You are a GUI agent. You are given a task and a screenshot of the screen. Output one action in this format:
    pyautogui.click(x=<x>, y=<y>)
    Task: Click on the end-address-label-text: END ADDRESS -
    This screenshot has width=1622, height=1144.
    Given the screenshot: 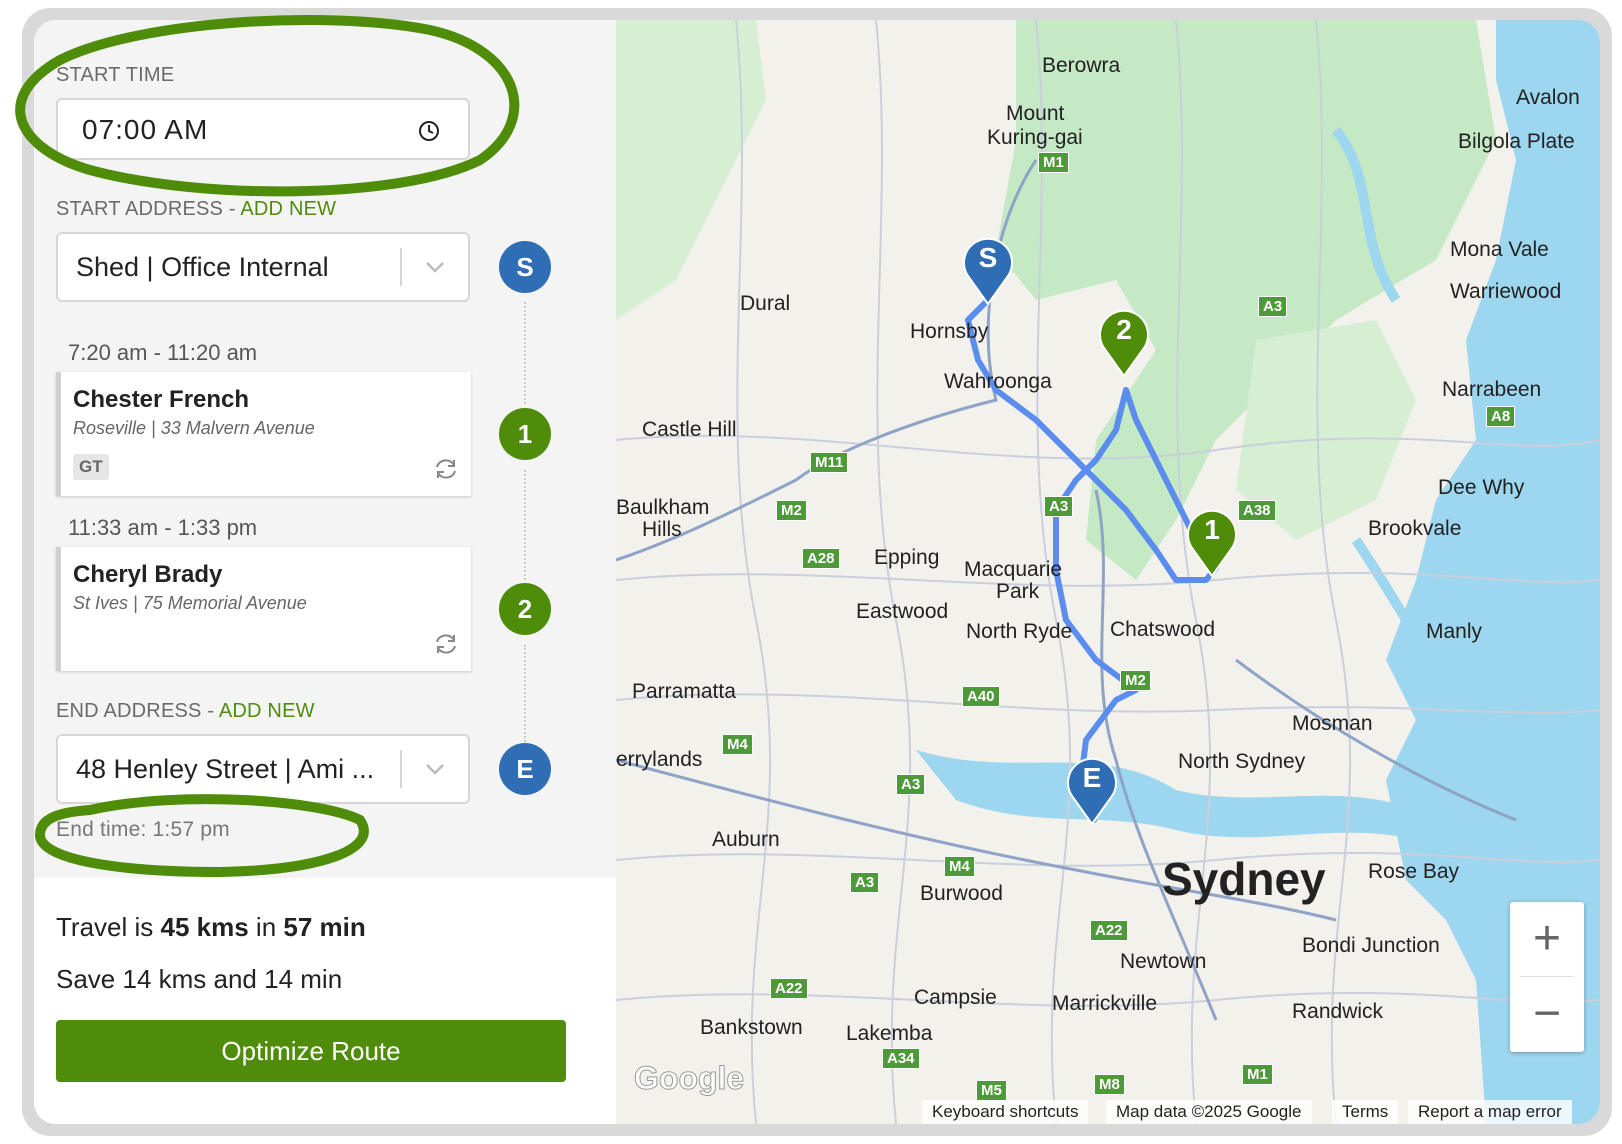 What is the action you would take?
    pyautogui.click(x=137, y=711)
    